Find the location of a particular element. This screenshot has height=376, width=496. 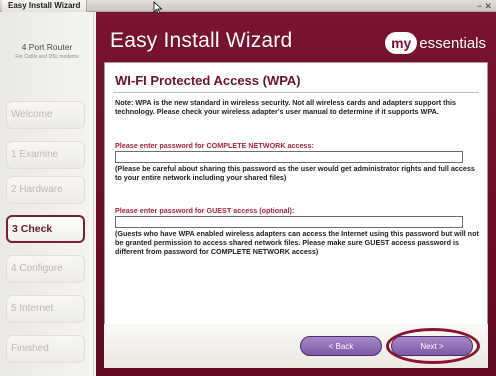

step-hardware: 2 Hardware is located at coordinates (45, 190).